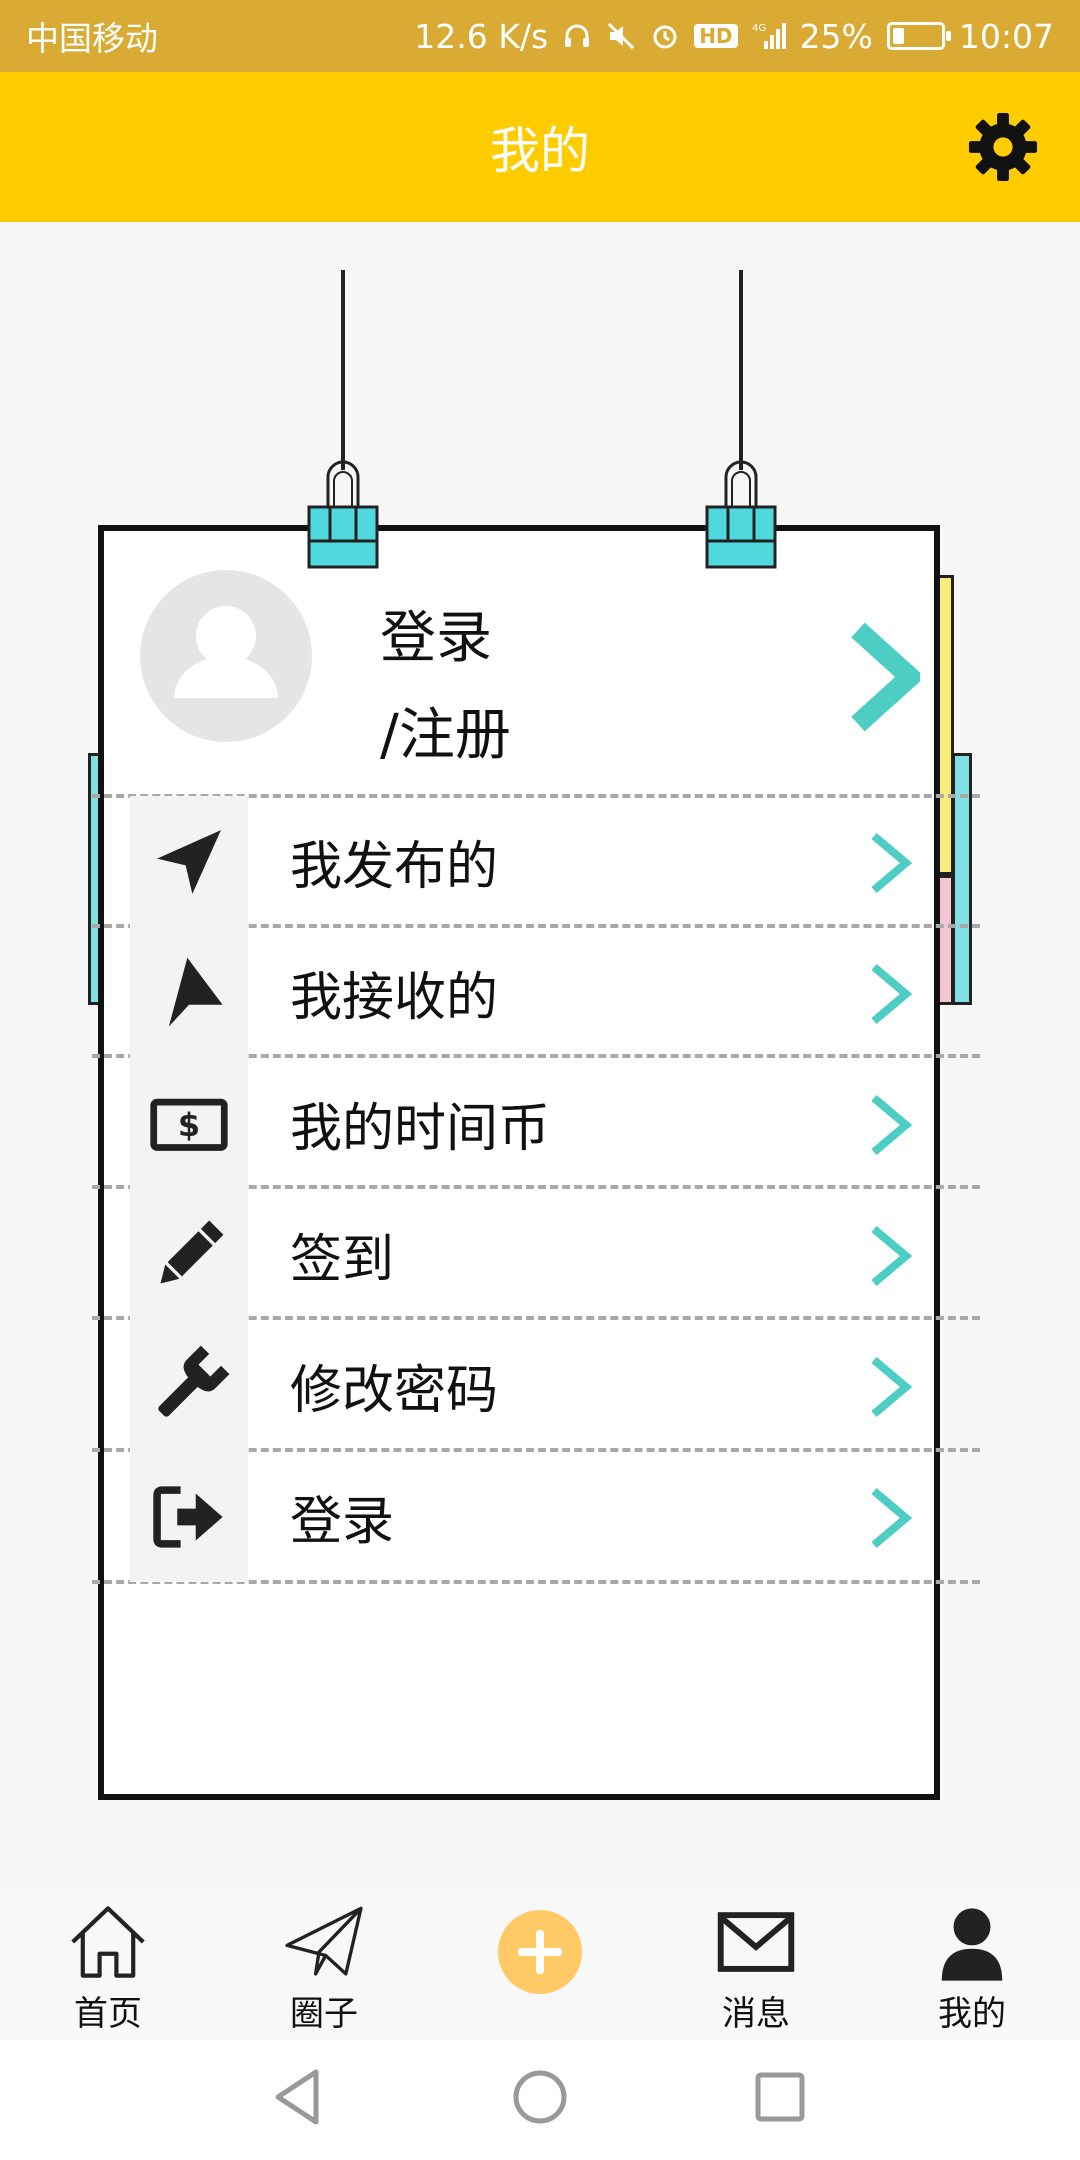 Image resolution: width=1080 pixels, height=2160 pixels. Describe the element at coordinates (621, 36) in the screenshot. I see `mute-icon` at that location.